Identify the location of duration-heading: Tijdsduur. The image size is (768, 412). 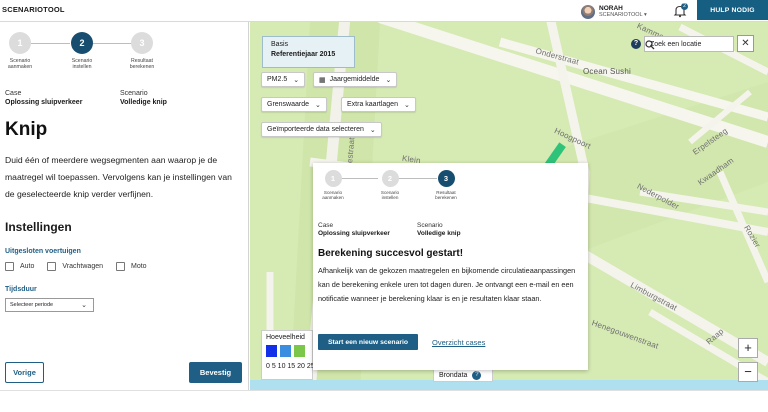
(21, 289).